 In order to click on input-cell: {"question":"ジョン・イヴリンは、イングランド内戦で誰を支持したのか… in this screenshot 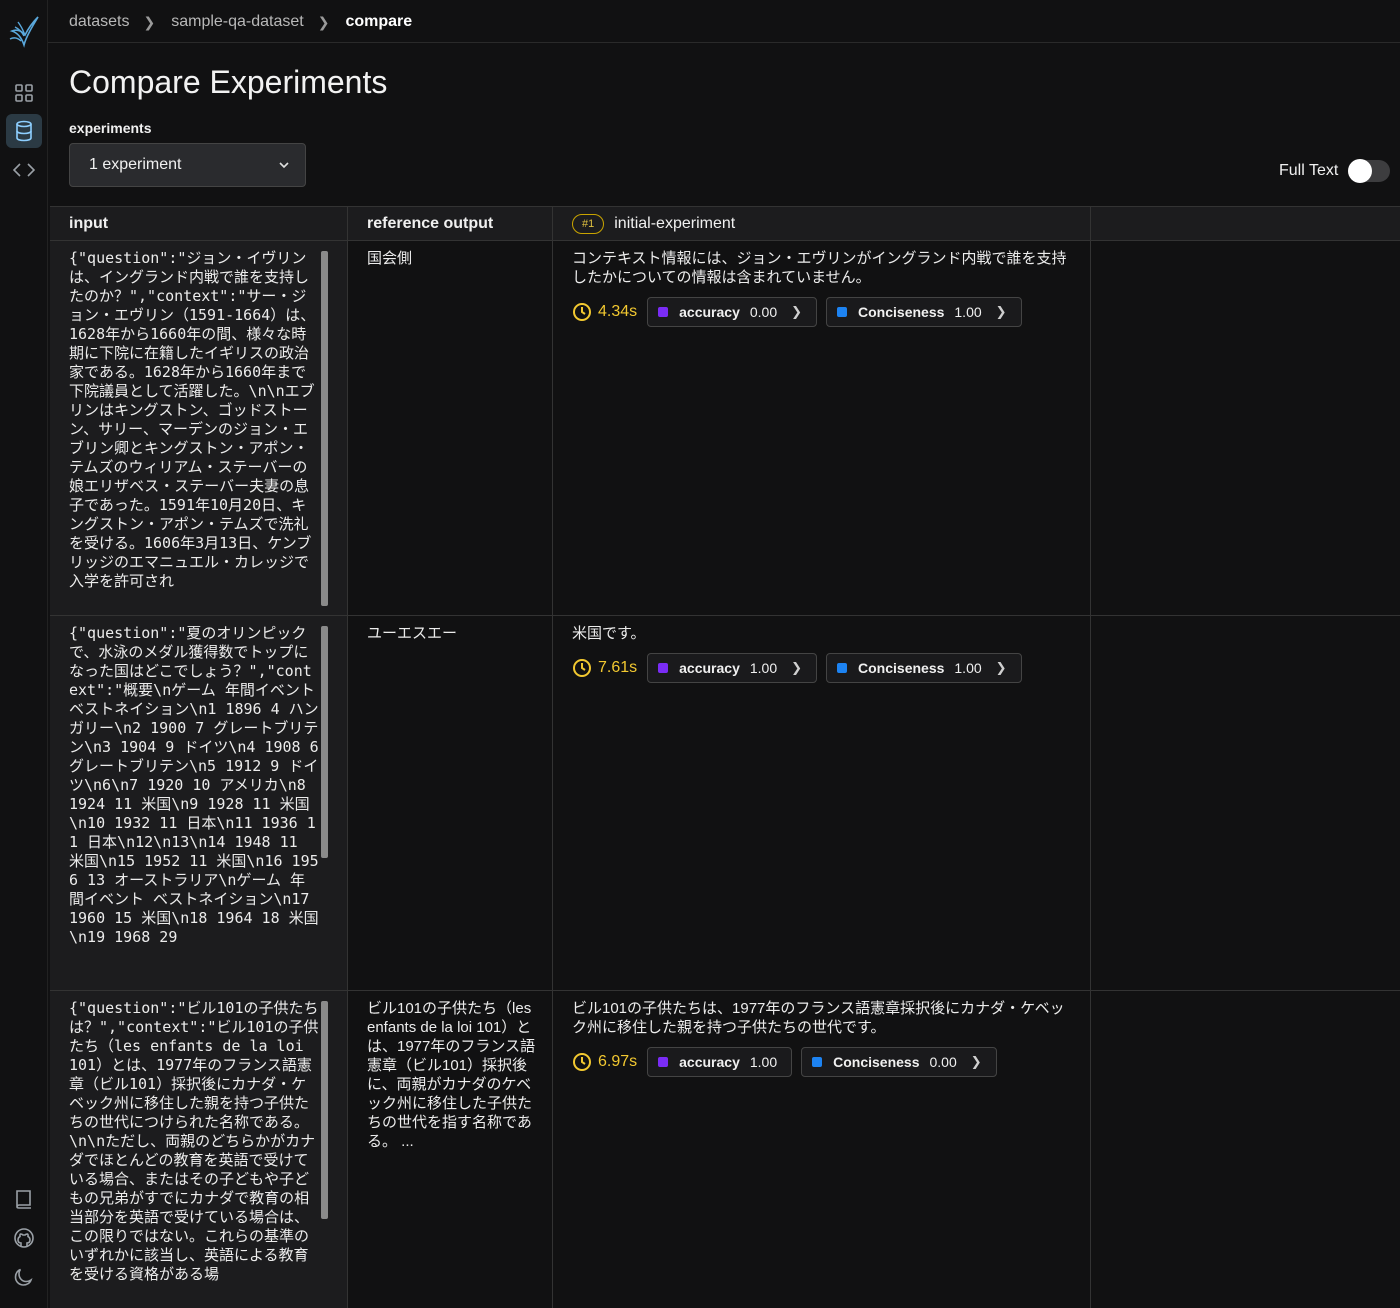, I will do `click(199, 428)`.